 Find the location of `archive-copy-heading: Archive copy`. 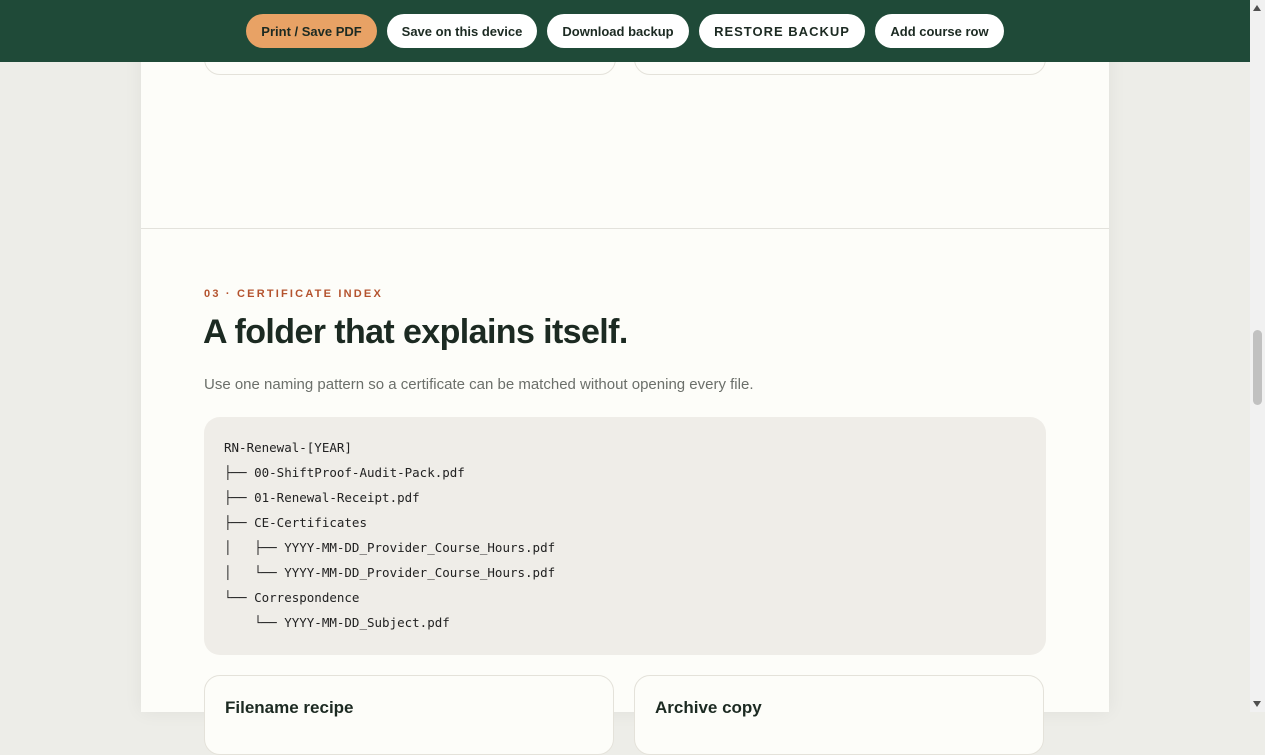

archive-copy-heading: Archive copy is located at coordinates (708, 707).